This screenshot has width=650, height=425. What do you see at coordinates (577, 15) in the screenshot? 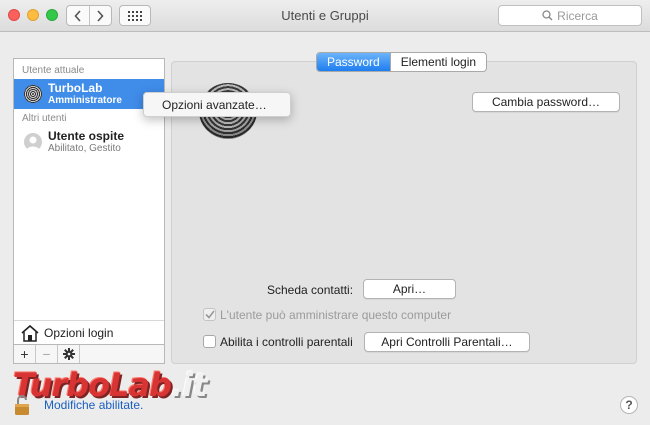
I see `search-placeholder: Ricerca` at bounding box center [577, 15].